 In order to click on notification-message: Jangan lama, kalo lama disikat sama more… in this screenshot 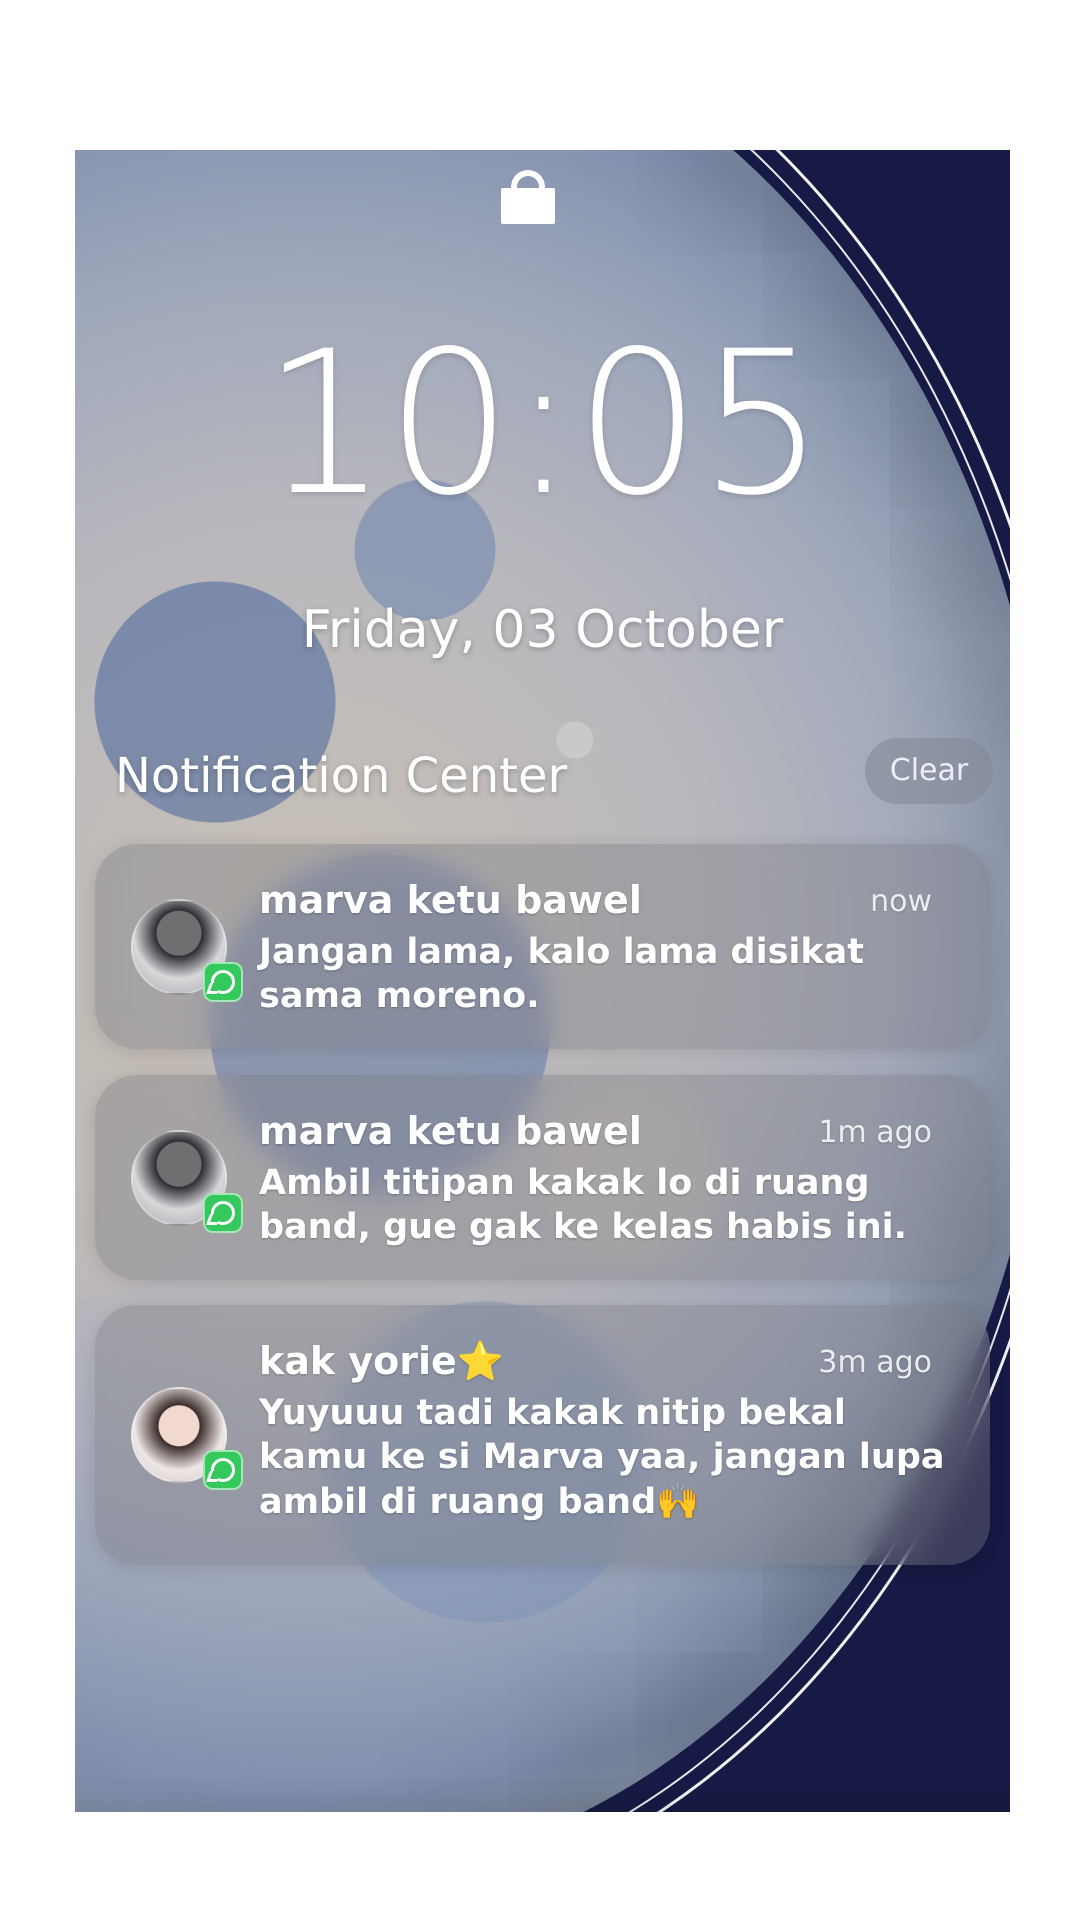, I will do `click(562, 974)`.